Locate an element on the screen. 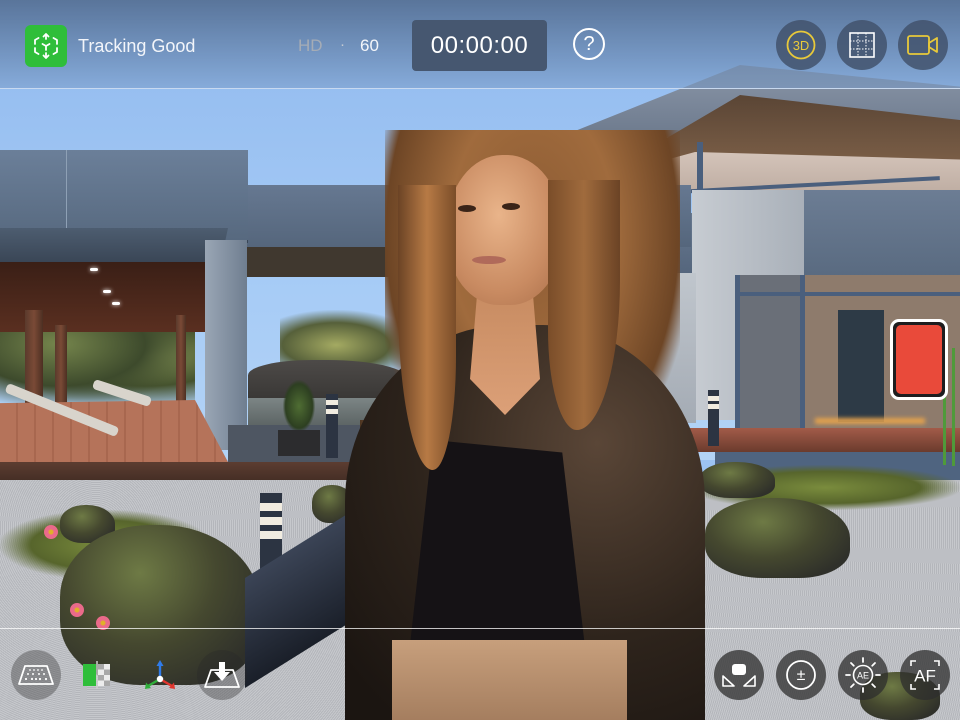  floor-grid-button is located at coordinates (36, 675).